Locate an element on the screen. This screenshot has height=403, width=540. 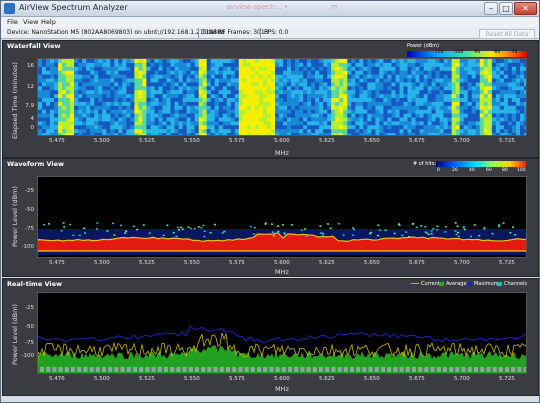
legend-tick: -104 is located at coordinates (458, 52).